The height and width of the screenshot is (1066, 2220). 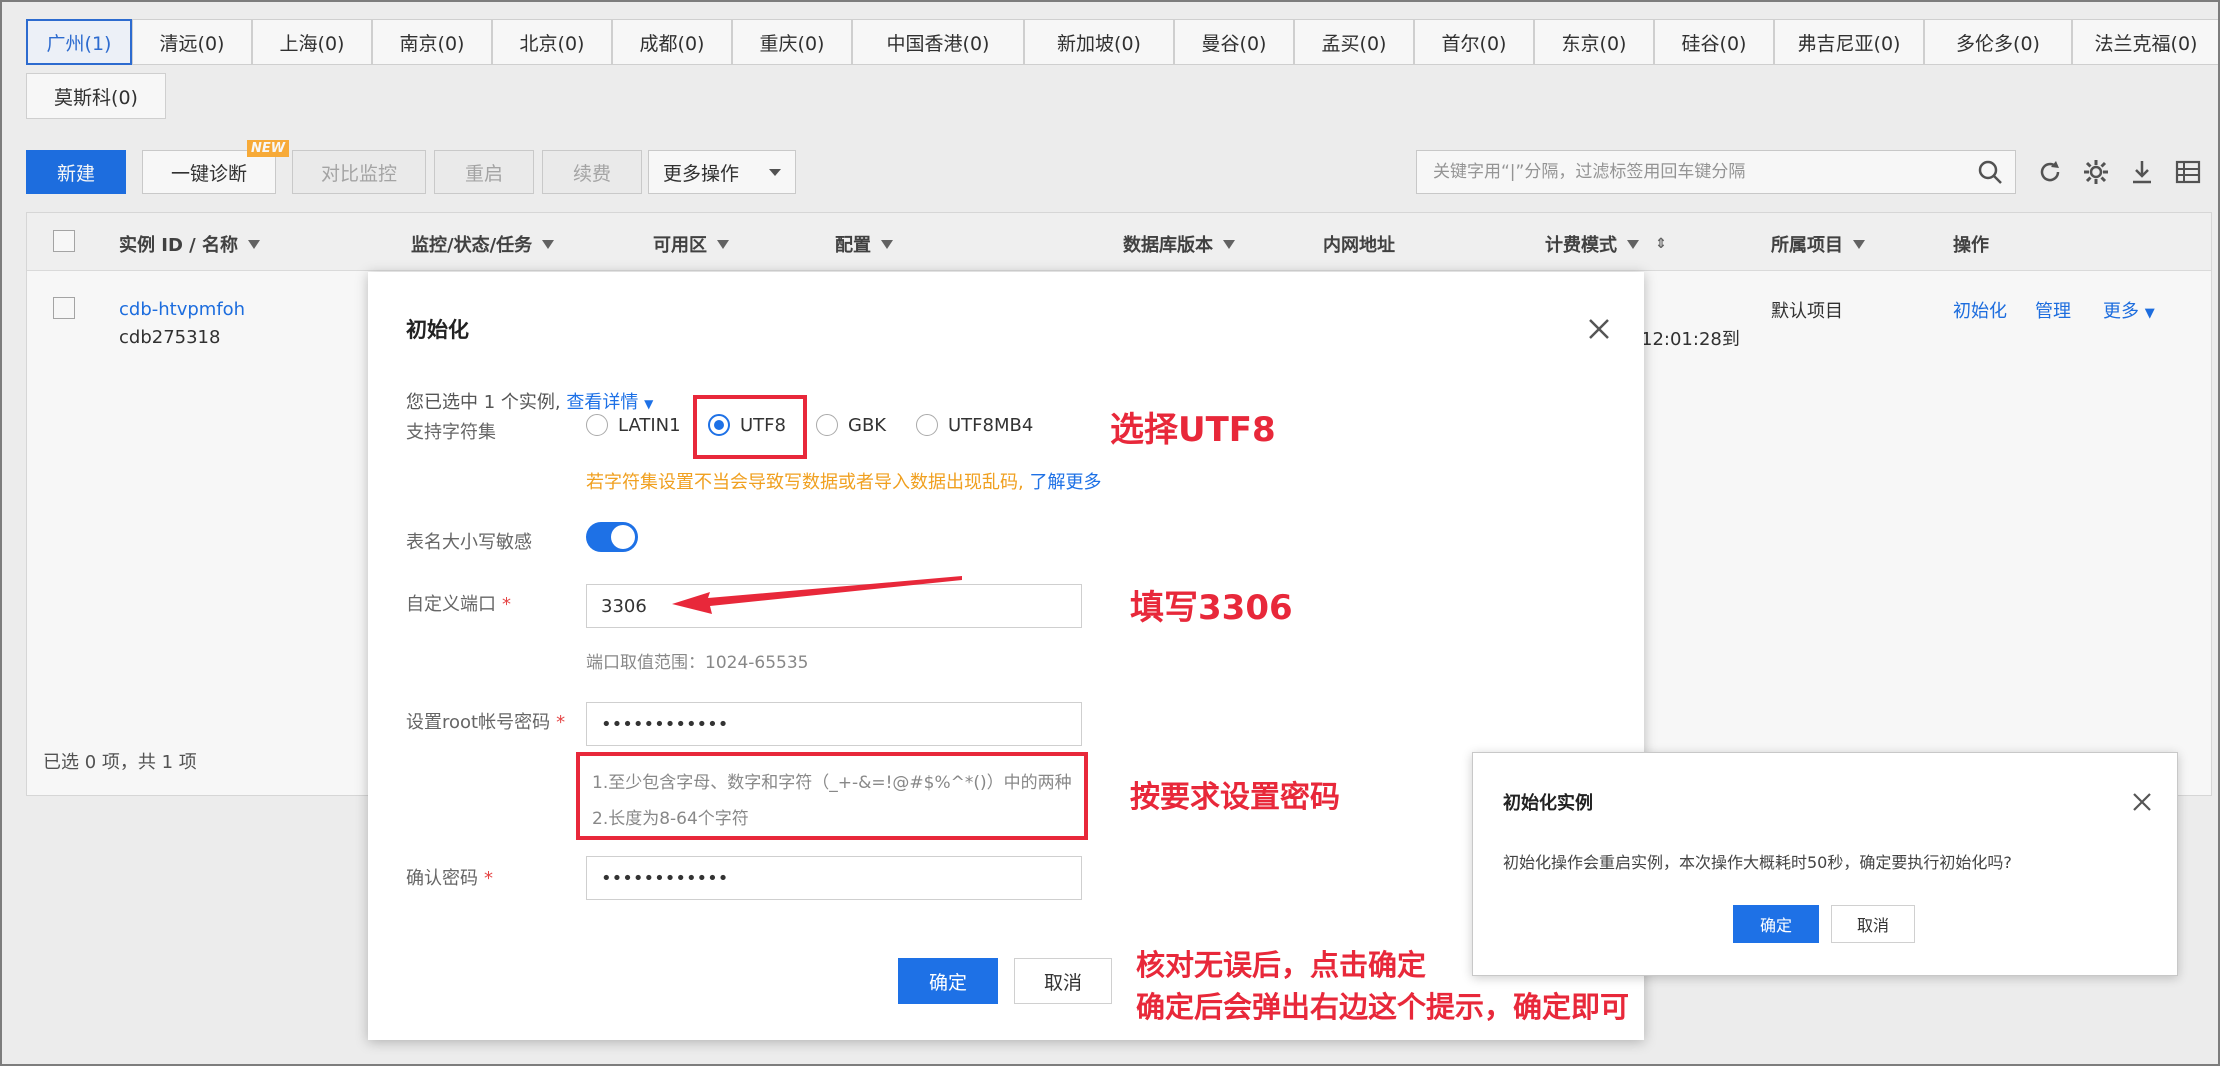 What do you see at coordinates (437, 330) in the screenshot?
I see `dialog-title: 初始化` at bounding box center [437, 330].